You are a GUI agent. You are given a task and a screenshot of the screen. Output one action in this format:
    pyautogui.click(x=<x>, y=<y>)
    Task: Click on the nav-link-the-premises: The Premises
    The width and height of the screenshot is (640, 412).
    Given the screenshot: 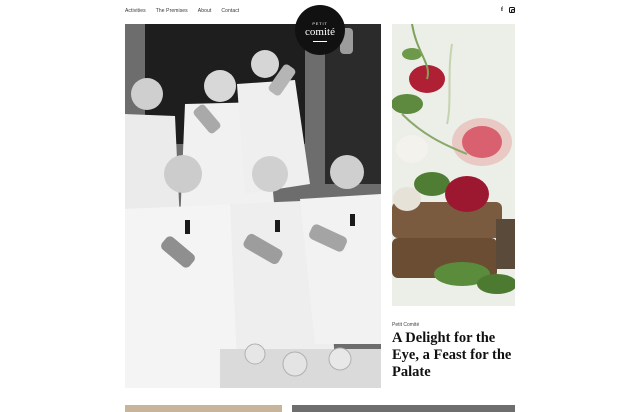 What is the action you would take?
    pyautogui.click(x=172, y=11)
    